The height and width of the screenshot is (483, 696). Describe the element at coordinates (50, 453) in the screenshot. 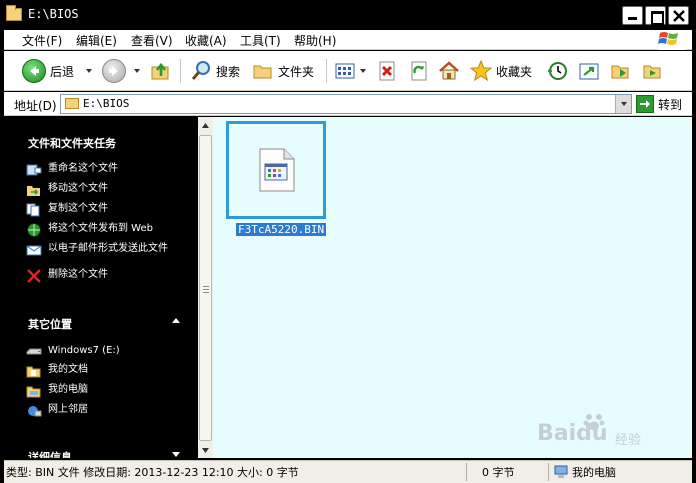

I see `details-title: 详细信息` at that location.